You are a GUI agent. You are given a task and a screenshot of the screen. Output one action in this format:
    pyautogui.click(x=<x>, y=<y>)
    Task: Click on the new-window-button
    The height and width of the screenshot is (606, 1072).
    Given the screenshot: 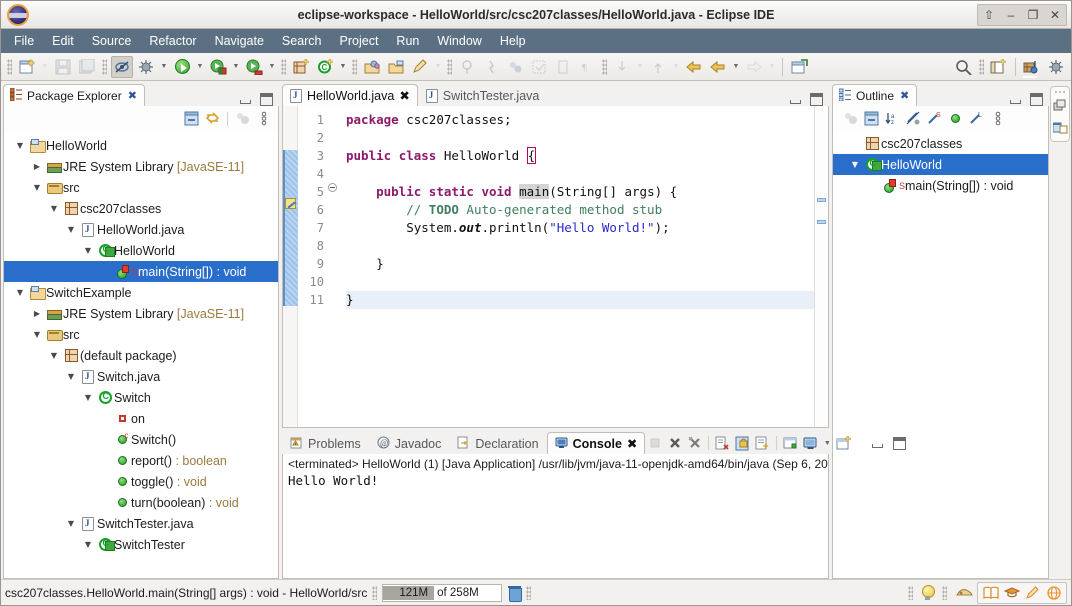 What is the action you would take?
    pyautogui.click(x=799, y=67)
    